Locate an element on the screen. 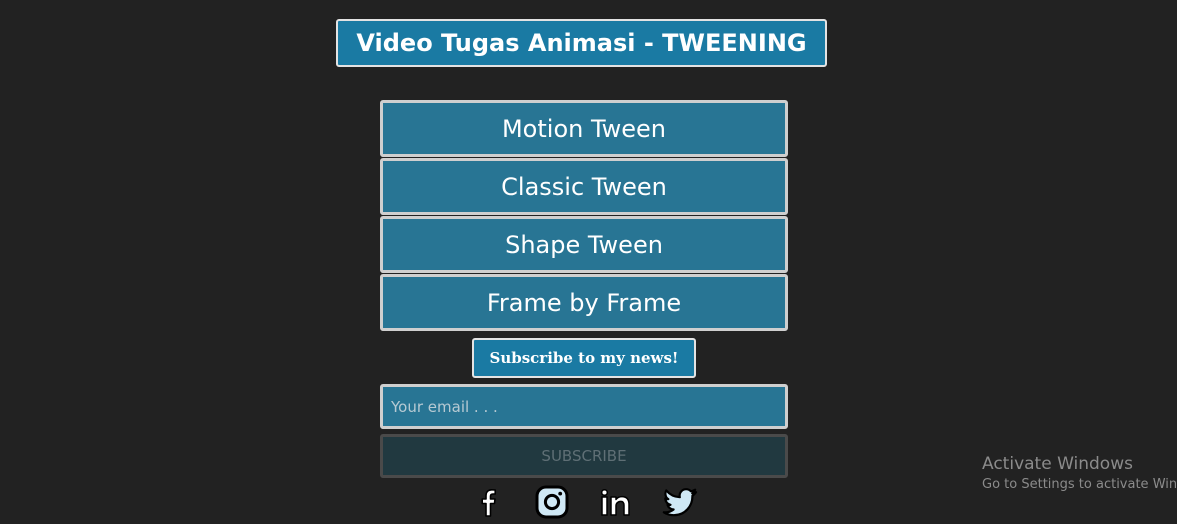 The width and height of the screenshot is (1177, 524). subscribe-button: SUBSCRIBE is located at coordinates (584, 456).